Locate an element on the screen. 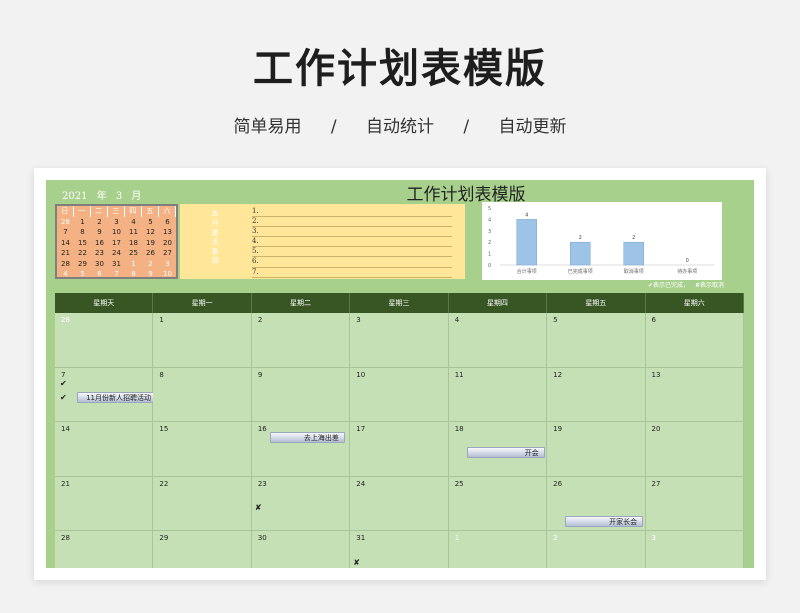 This screenshot has height=613, width=800. event-meeting: 开会 is located at coordinates (505, 452).